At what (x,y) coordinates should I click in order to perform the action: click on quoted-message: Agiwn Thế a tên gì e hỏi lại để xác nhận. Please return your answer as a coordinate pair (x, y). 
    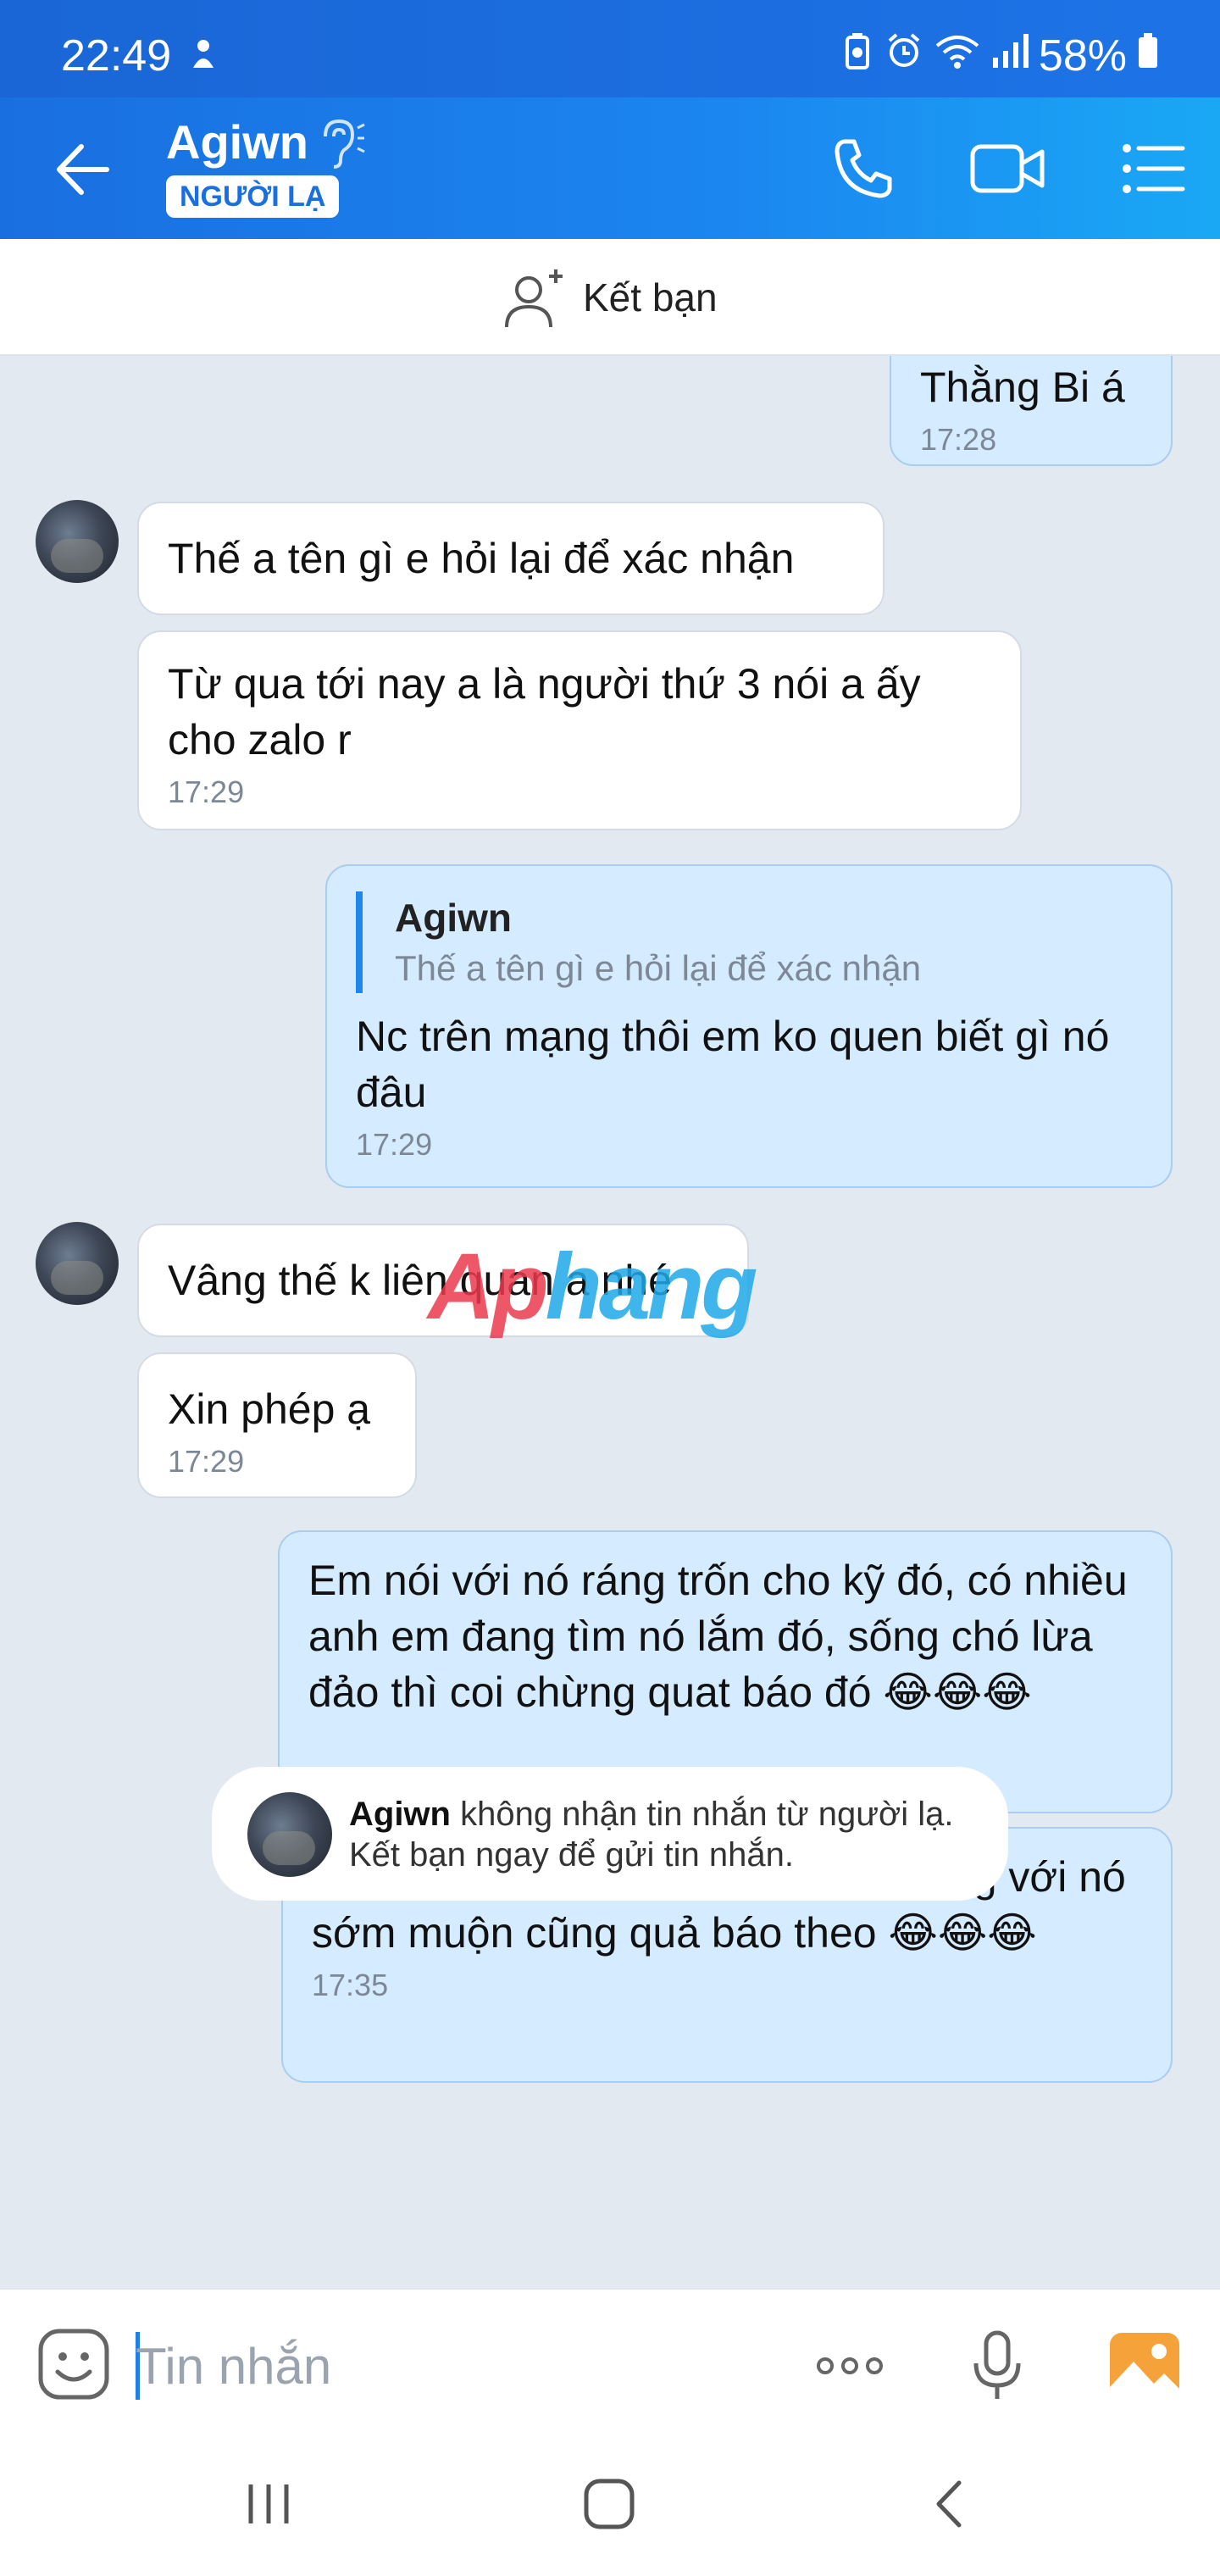
    Looking at the image, I should click on (749, 942).